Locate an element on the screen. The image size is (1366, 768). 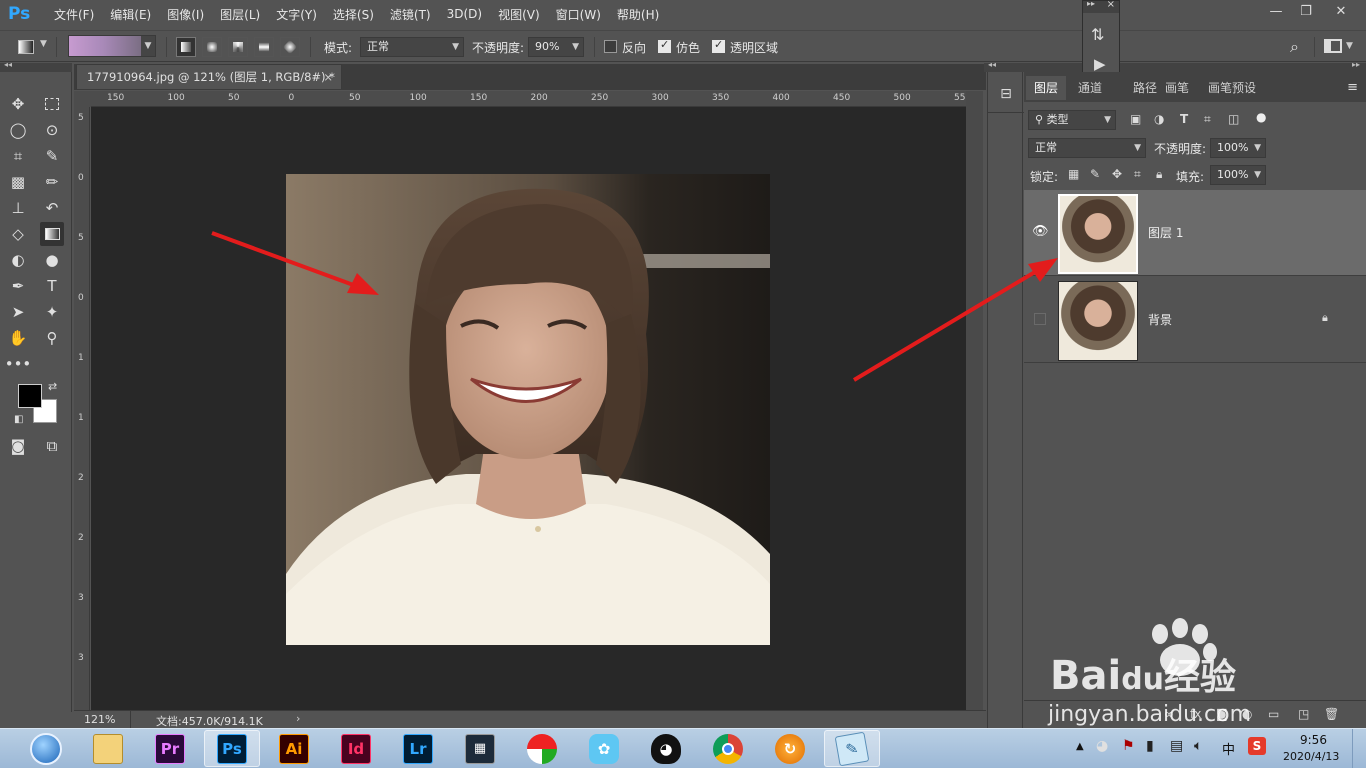
floating-panel-header: ▸▸ × is located at coordinates (1101, 6).